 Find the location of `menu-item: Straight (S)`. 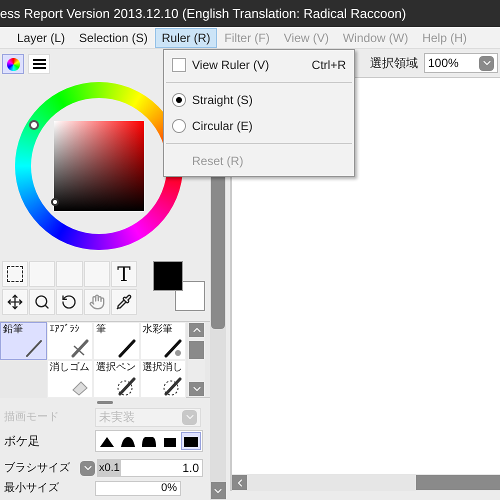

menu-item: Straight (S) is located at coordinates (259, 100).